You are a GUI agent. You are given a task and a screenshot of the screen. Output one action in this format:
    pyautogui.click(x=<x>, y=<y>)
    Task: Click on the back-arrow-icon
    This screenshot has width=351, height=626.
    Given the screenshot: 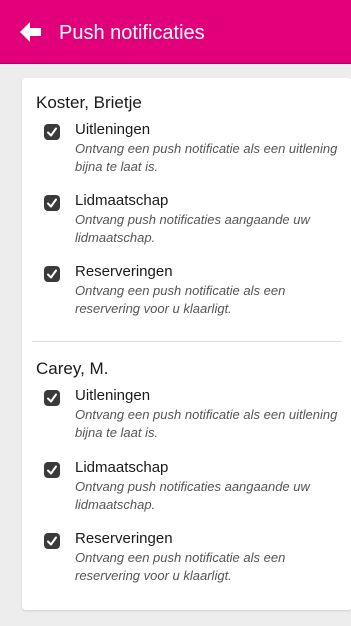 What is the action you would take?
    pyautogui.click(x=30, y=32)
    